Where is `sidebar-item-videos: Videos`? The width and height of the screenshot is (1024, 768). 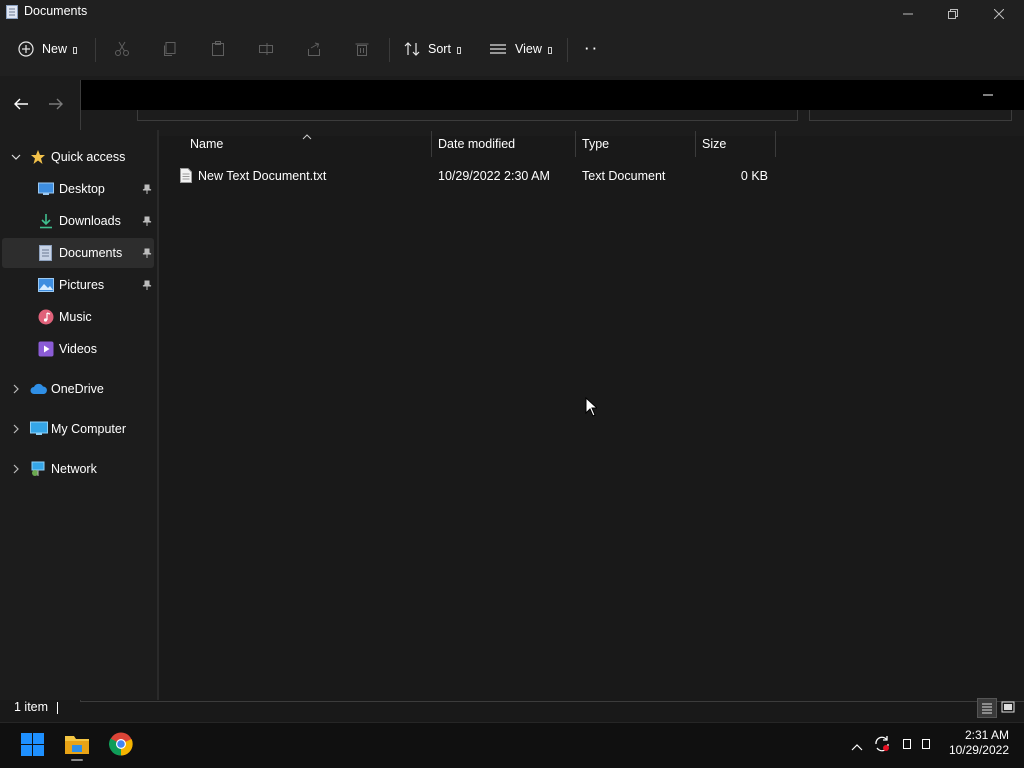
sidebar-item-videos: Videos is located at coordinates (78, 349).